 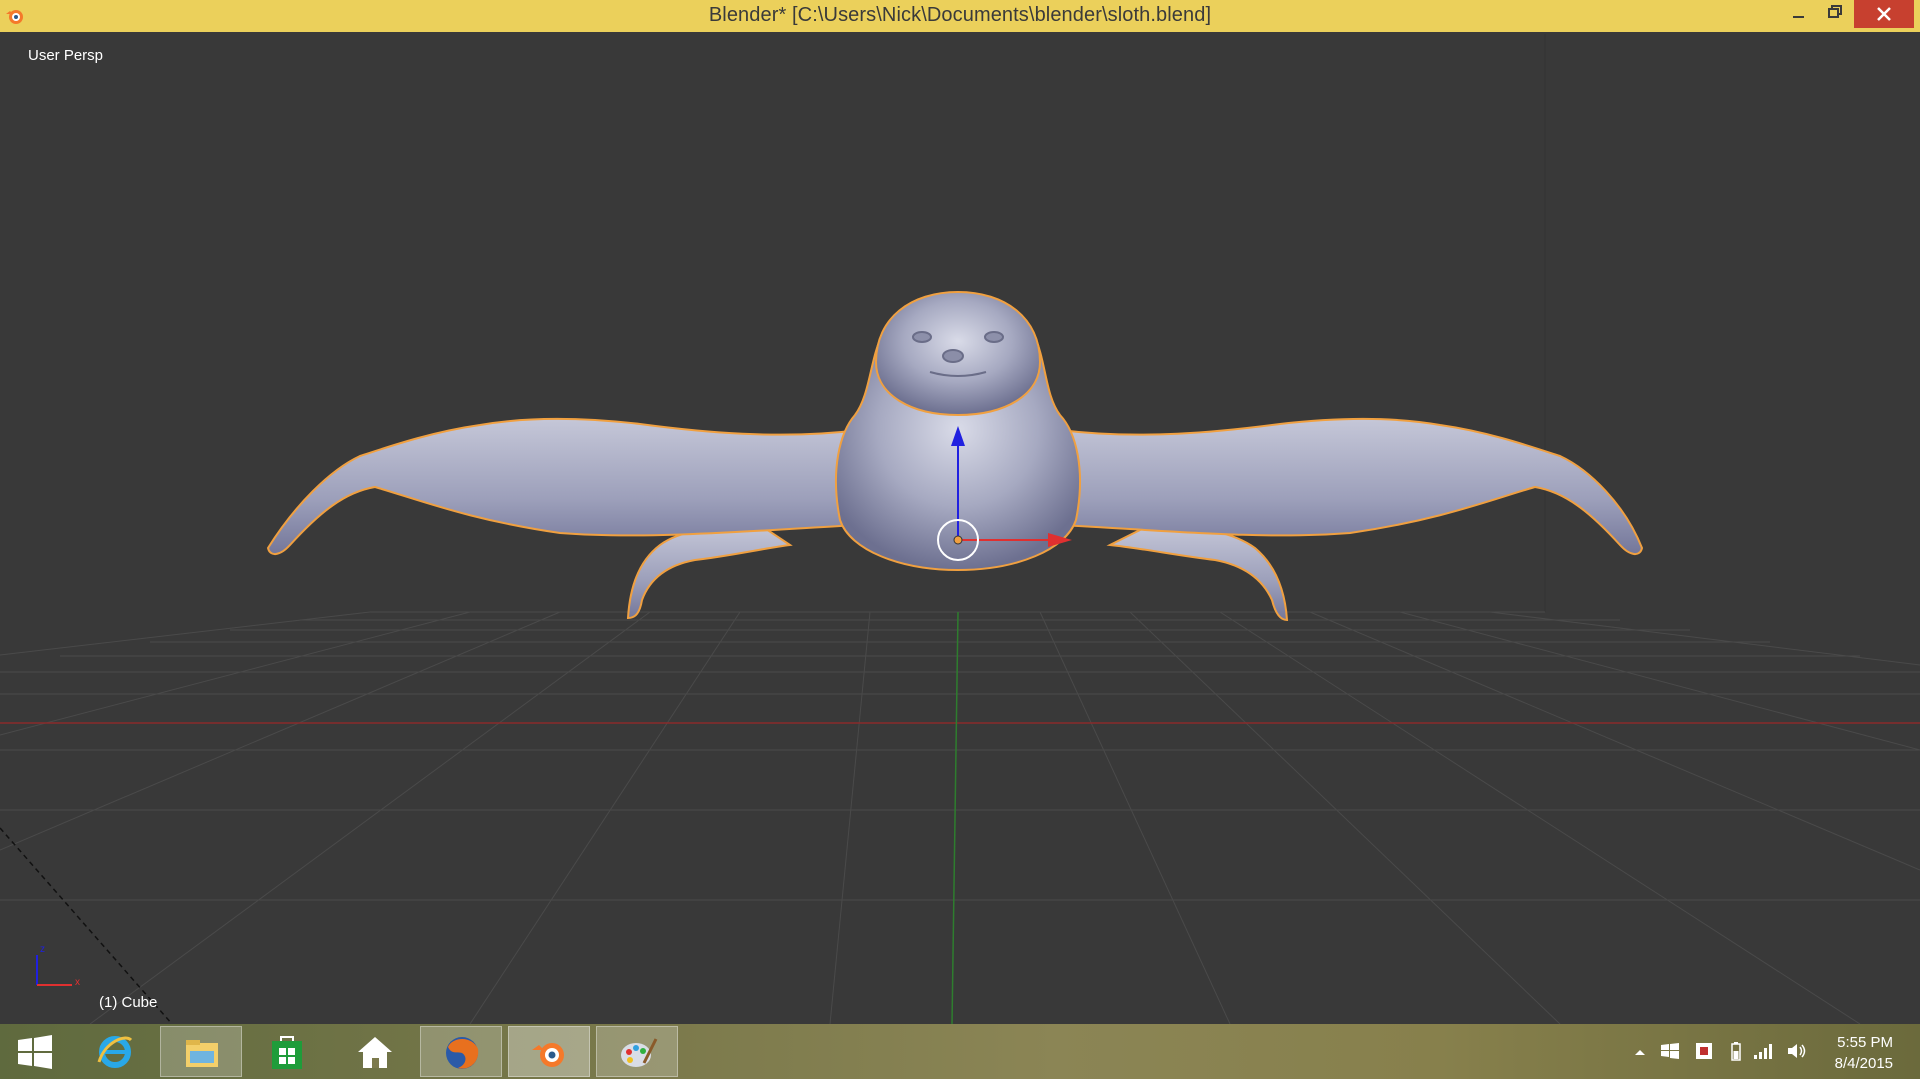 I want to click on left-leg, so click(x=709, y=571).